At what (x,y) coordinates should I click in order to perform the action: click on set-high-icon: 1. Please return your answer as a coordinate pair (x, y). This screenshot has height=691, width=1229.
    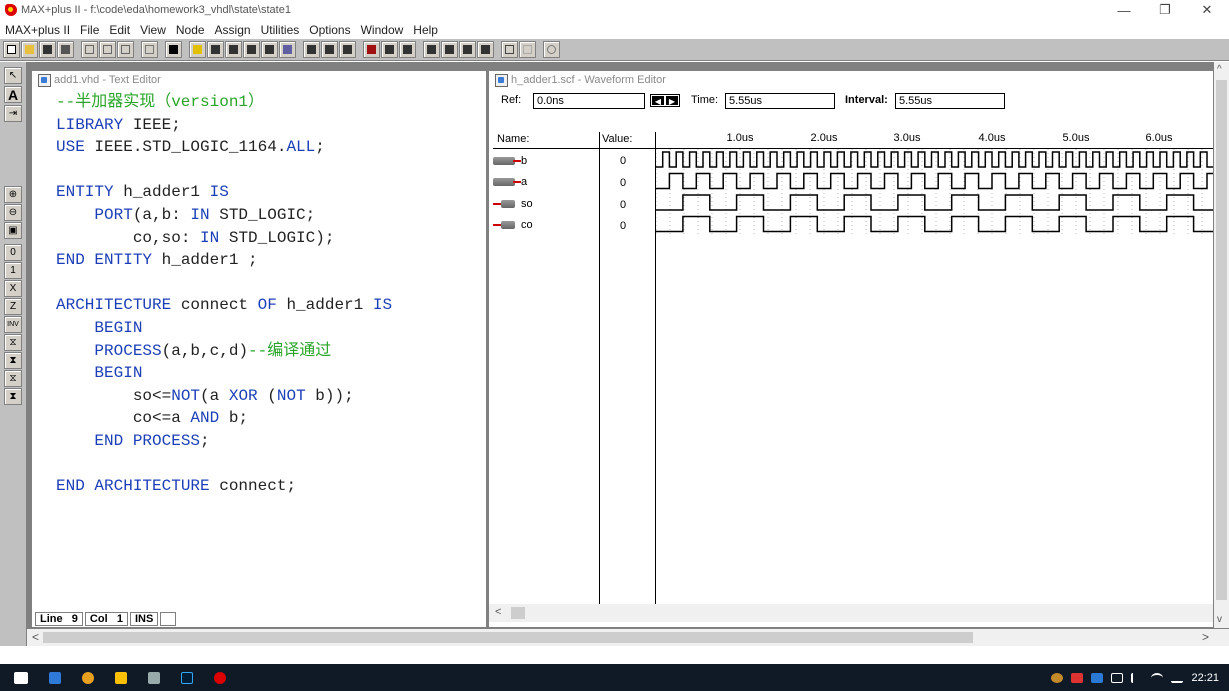
    Looking at the image, I should click on (13, 270).